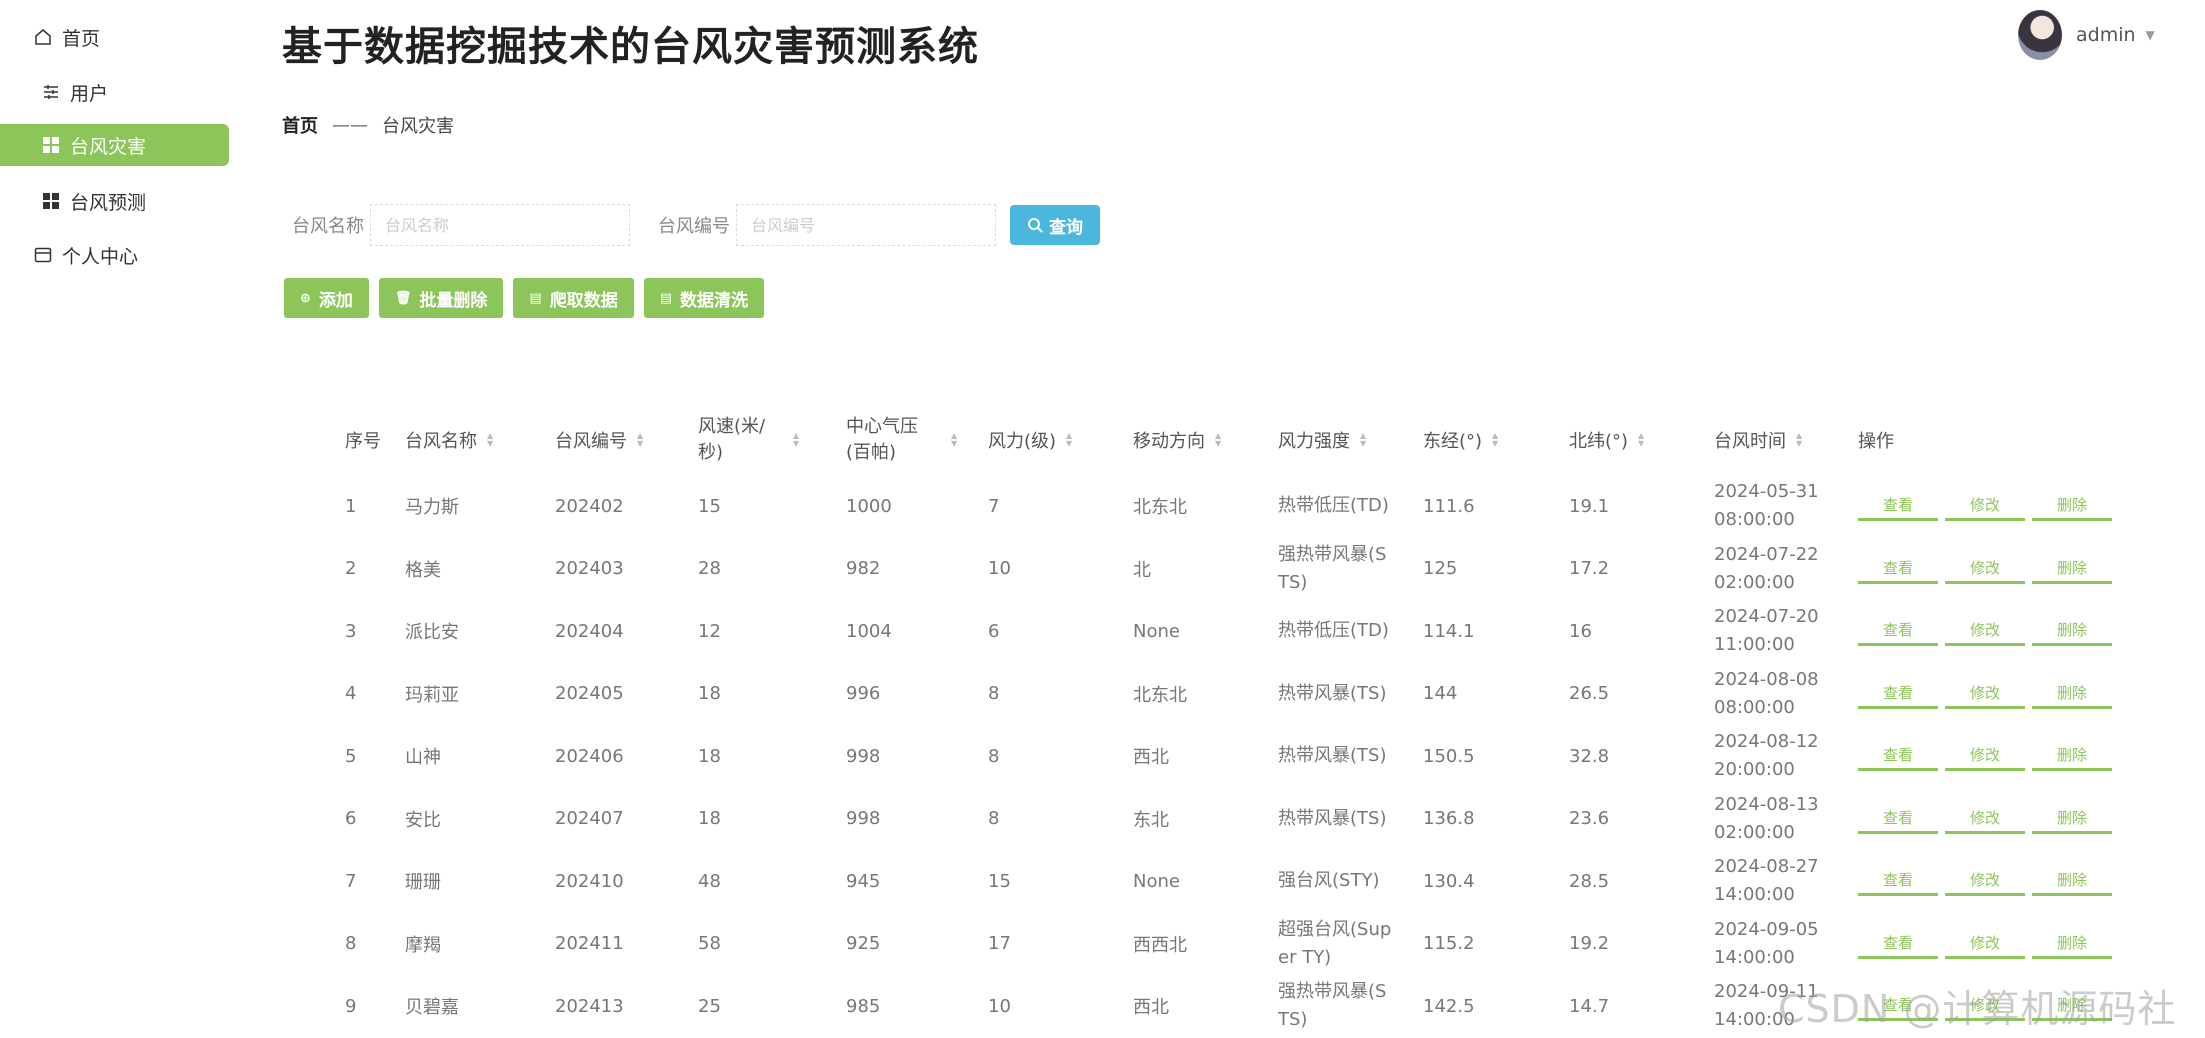 The image size is (2205, 1038). I want to click on sidebar-item-typhoon-disaster: 台风灾害, so click(114, 145).